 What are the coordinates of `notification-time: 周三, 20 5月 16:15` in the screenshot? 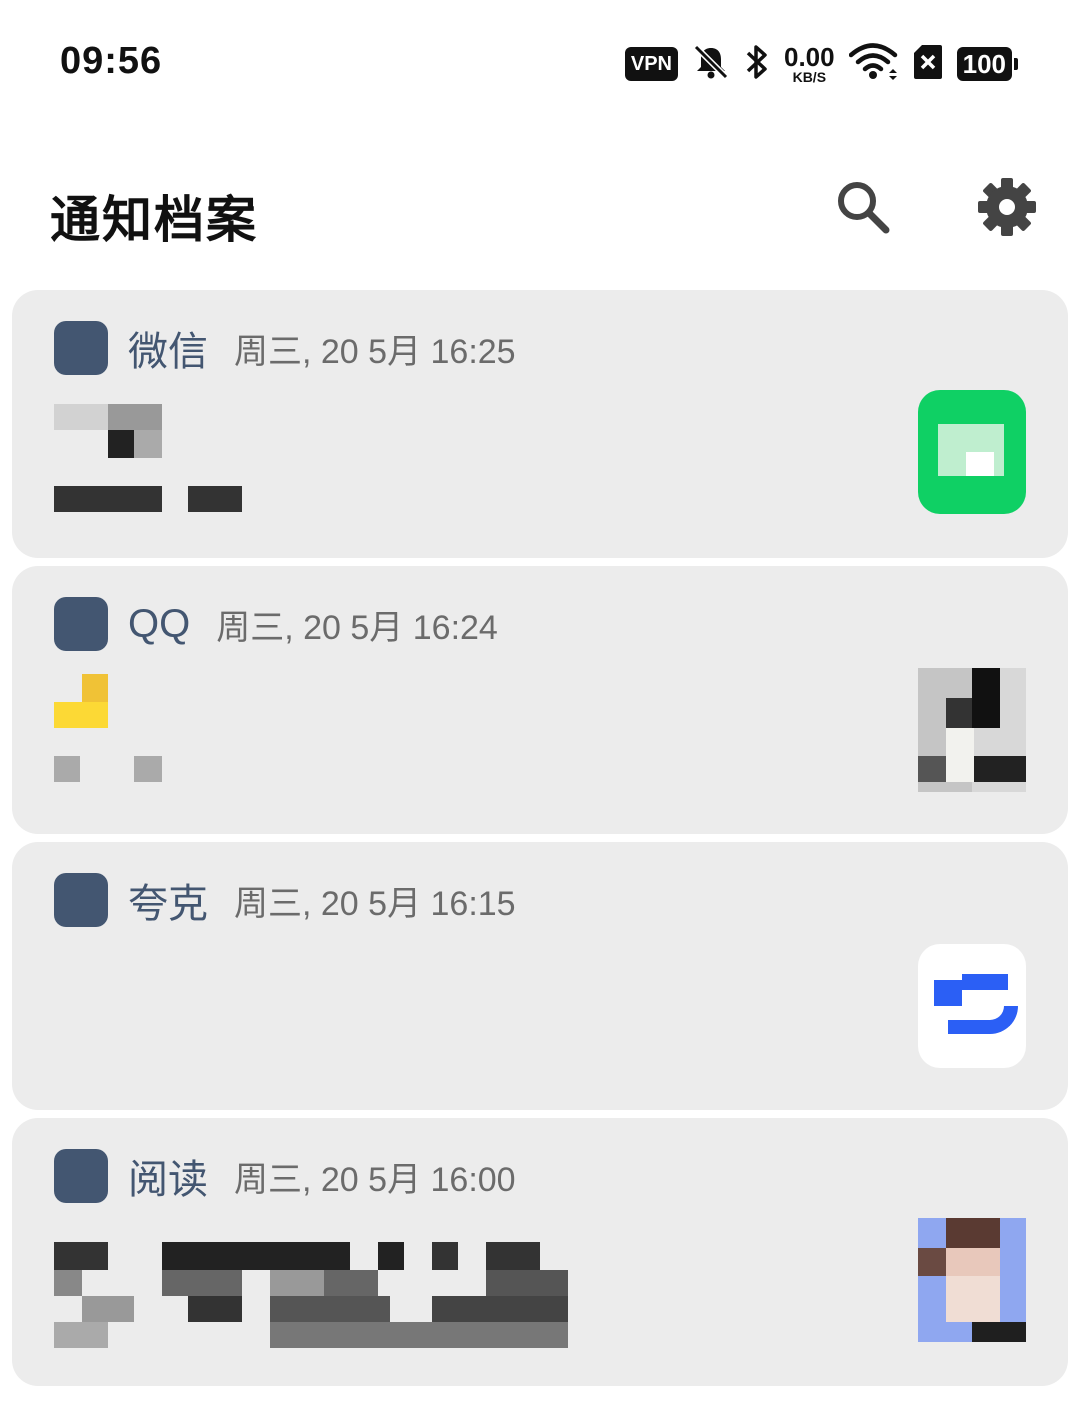 It's located at (375, 903).